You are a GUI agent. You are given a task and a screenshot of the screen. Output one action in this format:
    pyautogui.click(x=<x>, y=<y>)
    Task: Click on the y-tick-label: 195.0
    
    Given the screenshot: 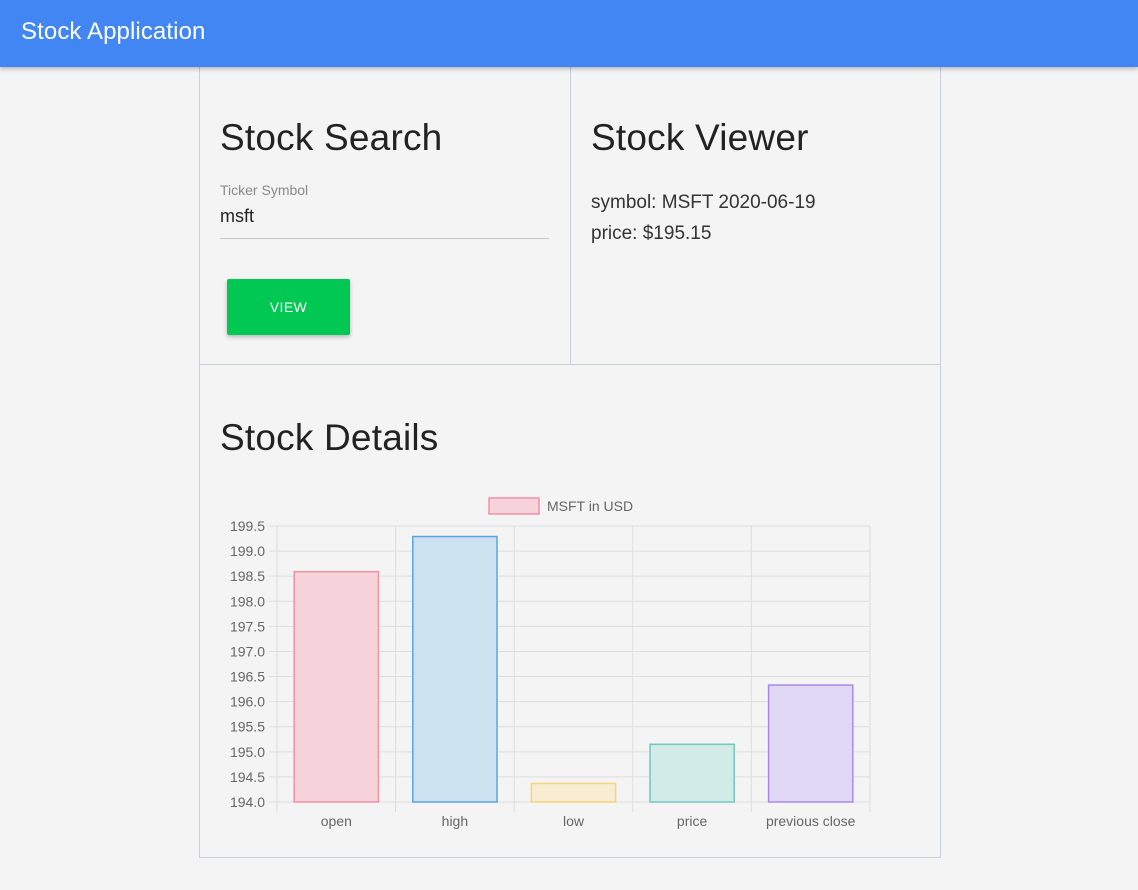 What is the action you would take?
    pyautogui.click(x=247, y=752)
    